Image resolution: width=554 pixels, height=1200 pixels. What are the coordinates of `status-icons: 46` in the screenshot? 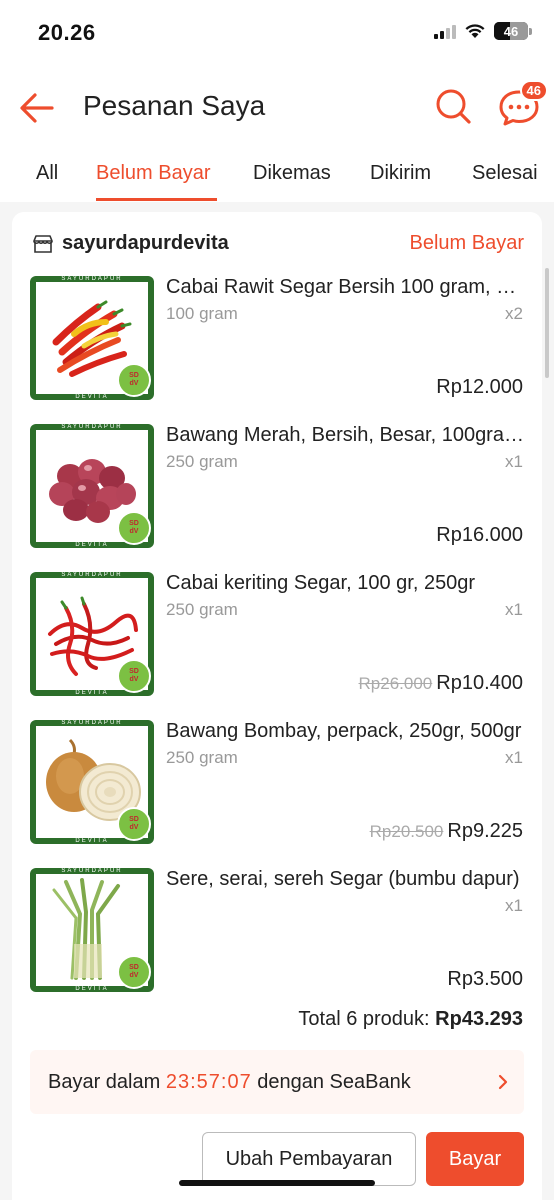 It's located at (483, 31).